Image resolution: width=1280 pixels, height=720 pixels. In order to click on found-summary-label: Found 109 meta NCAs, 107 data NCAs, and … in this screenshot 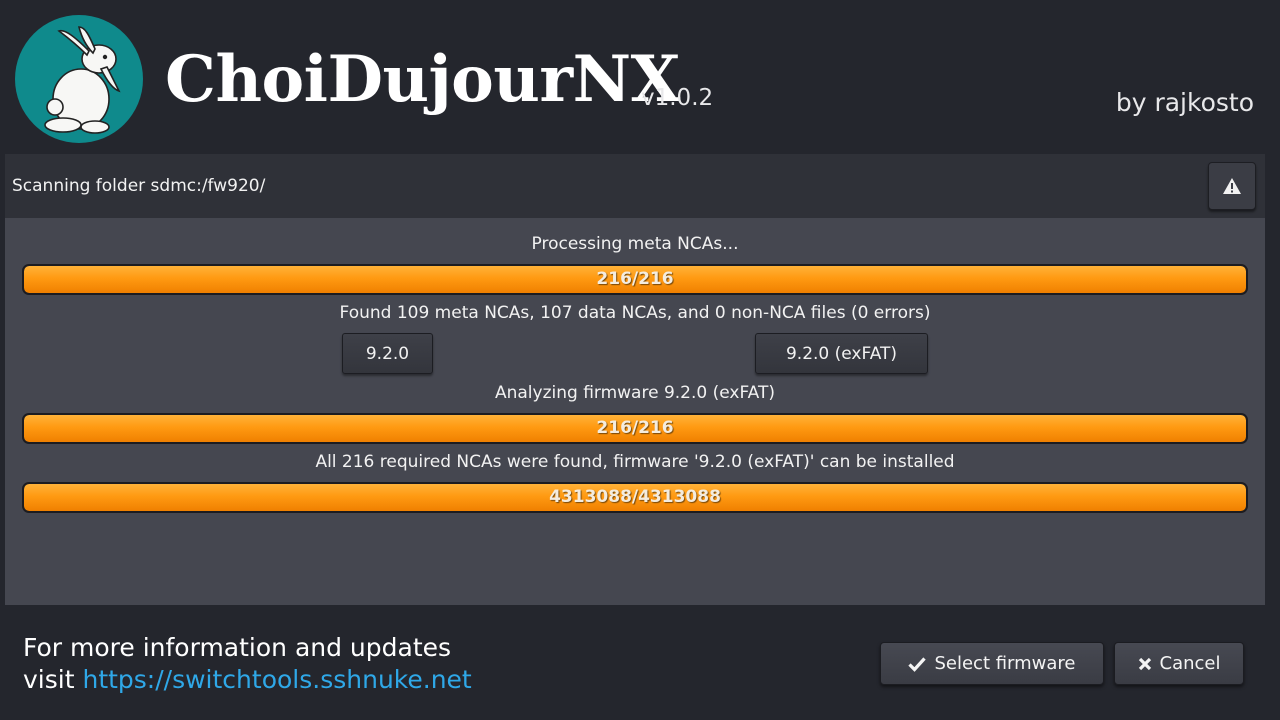, I will do `click(635, 313)`.